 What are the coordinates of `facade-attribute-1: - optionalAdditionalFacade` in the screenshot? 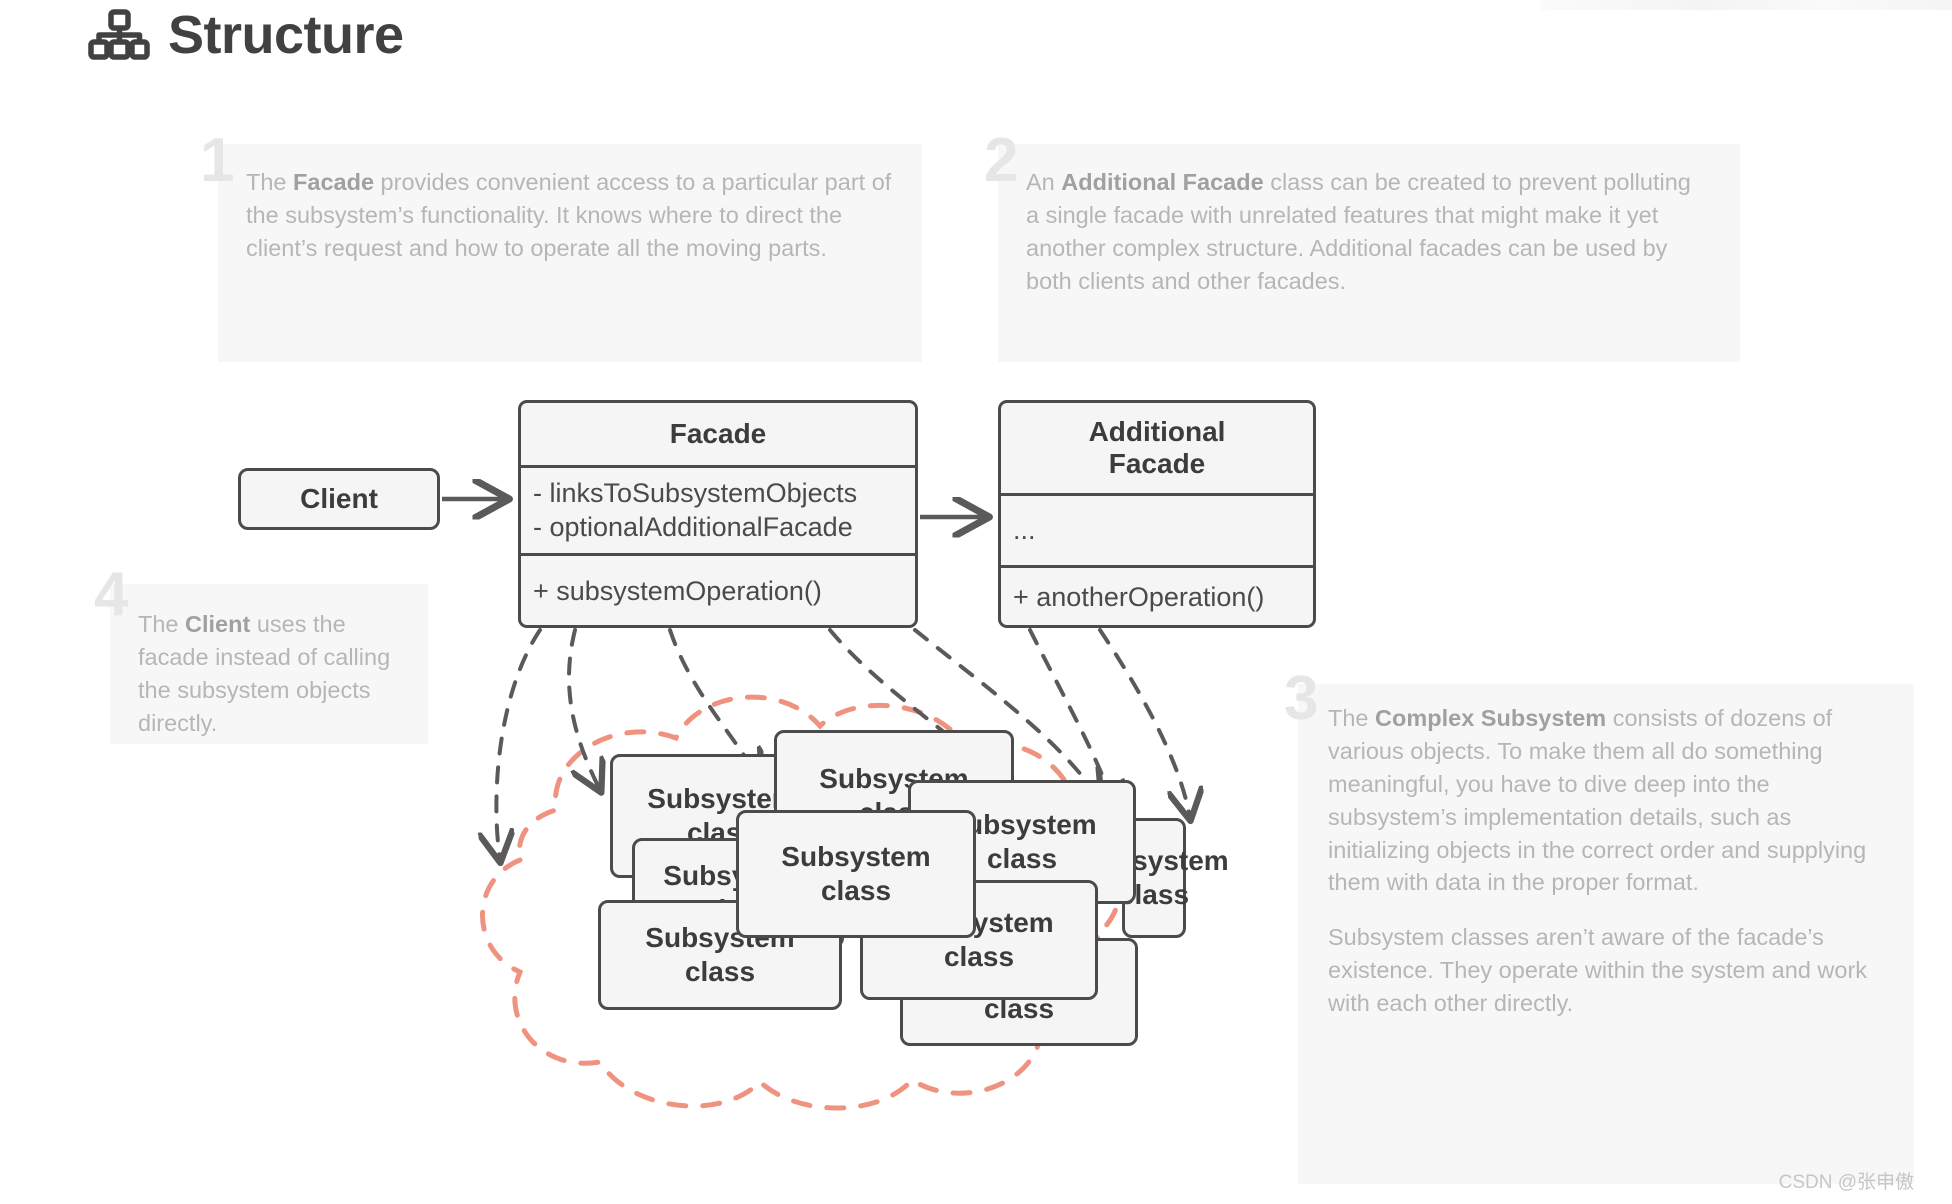 It's located at (693, 526).